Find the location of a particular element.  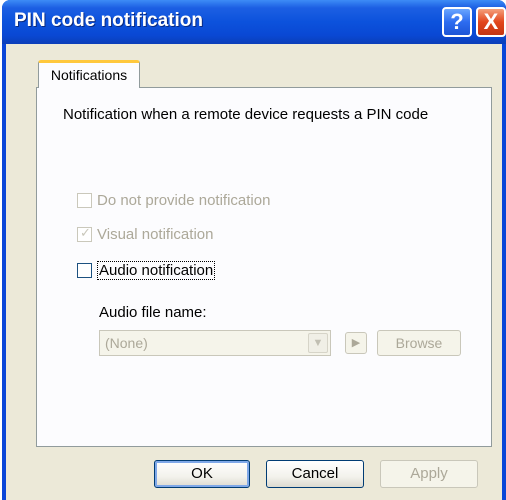

ok-button: OK is located at coordinates (202, 474).